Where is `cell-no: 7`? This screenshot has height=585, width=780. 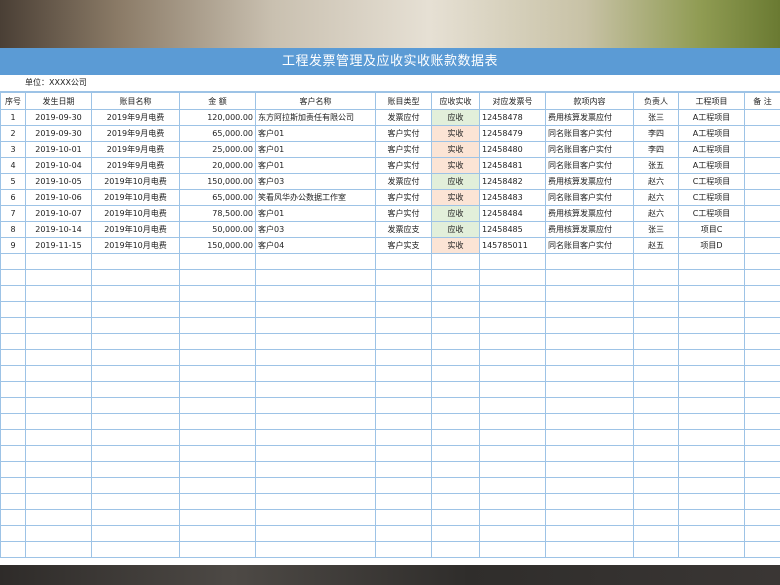
cell-no: 7 is located at coordinates (13, 213).